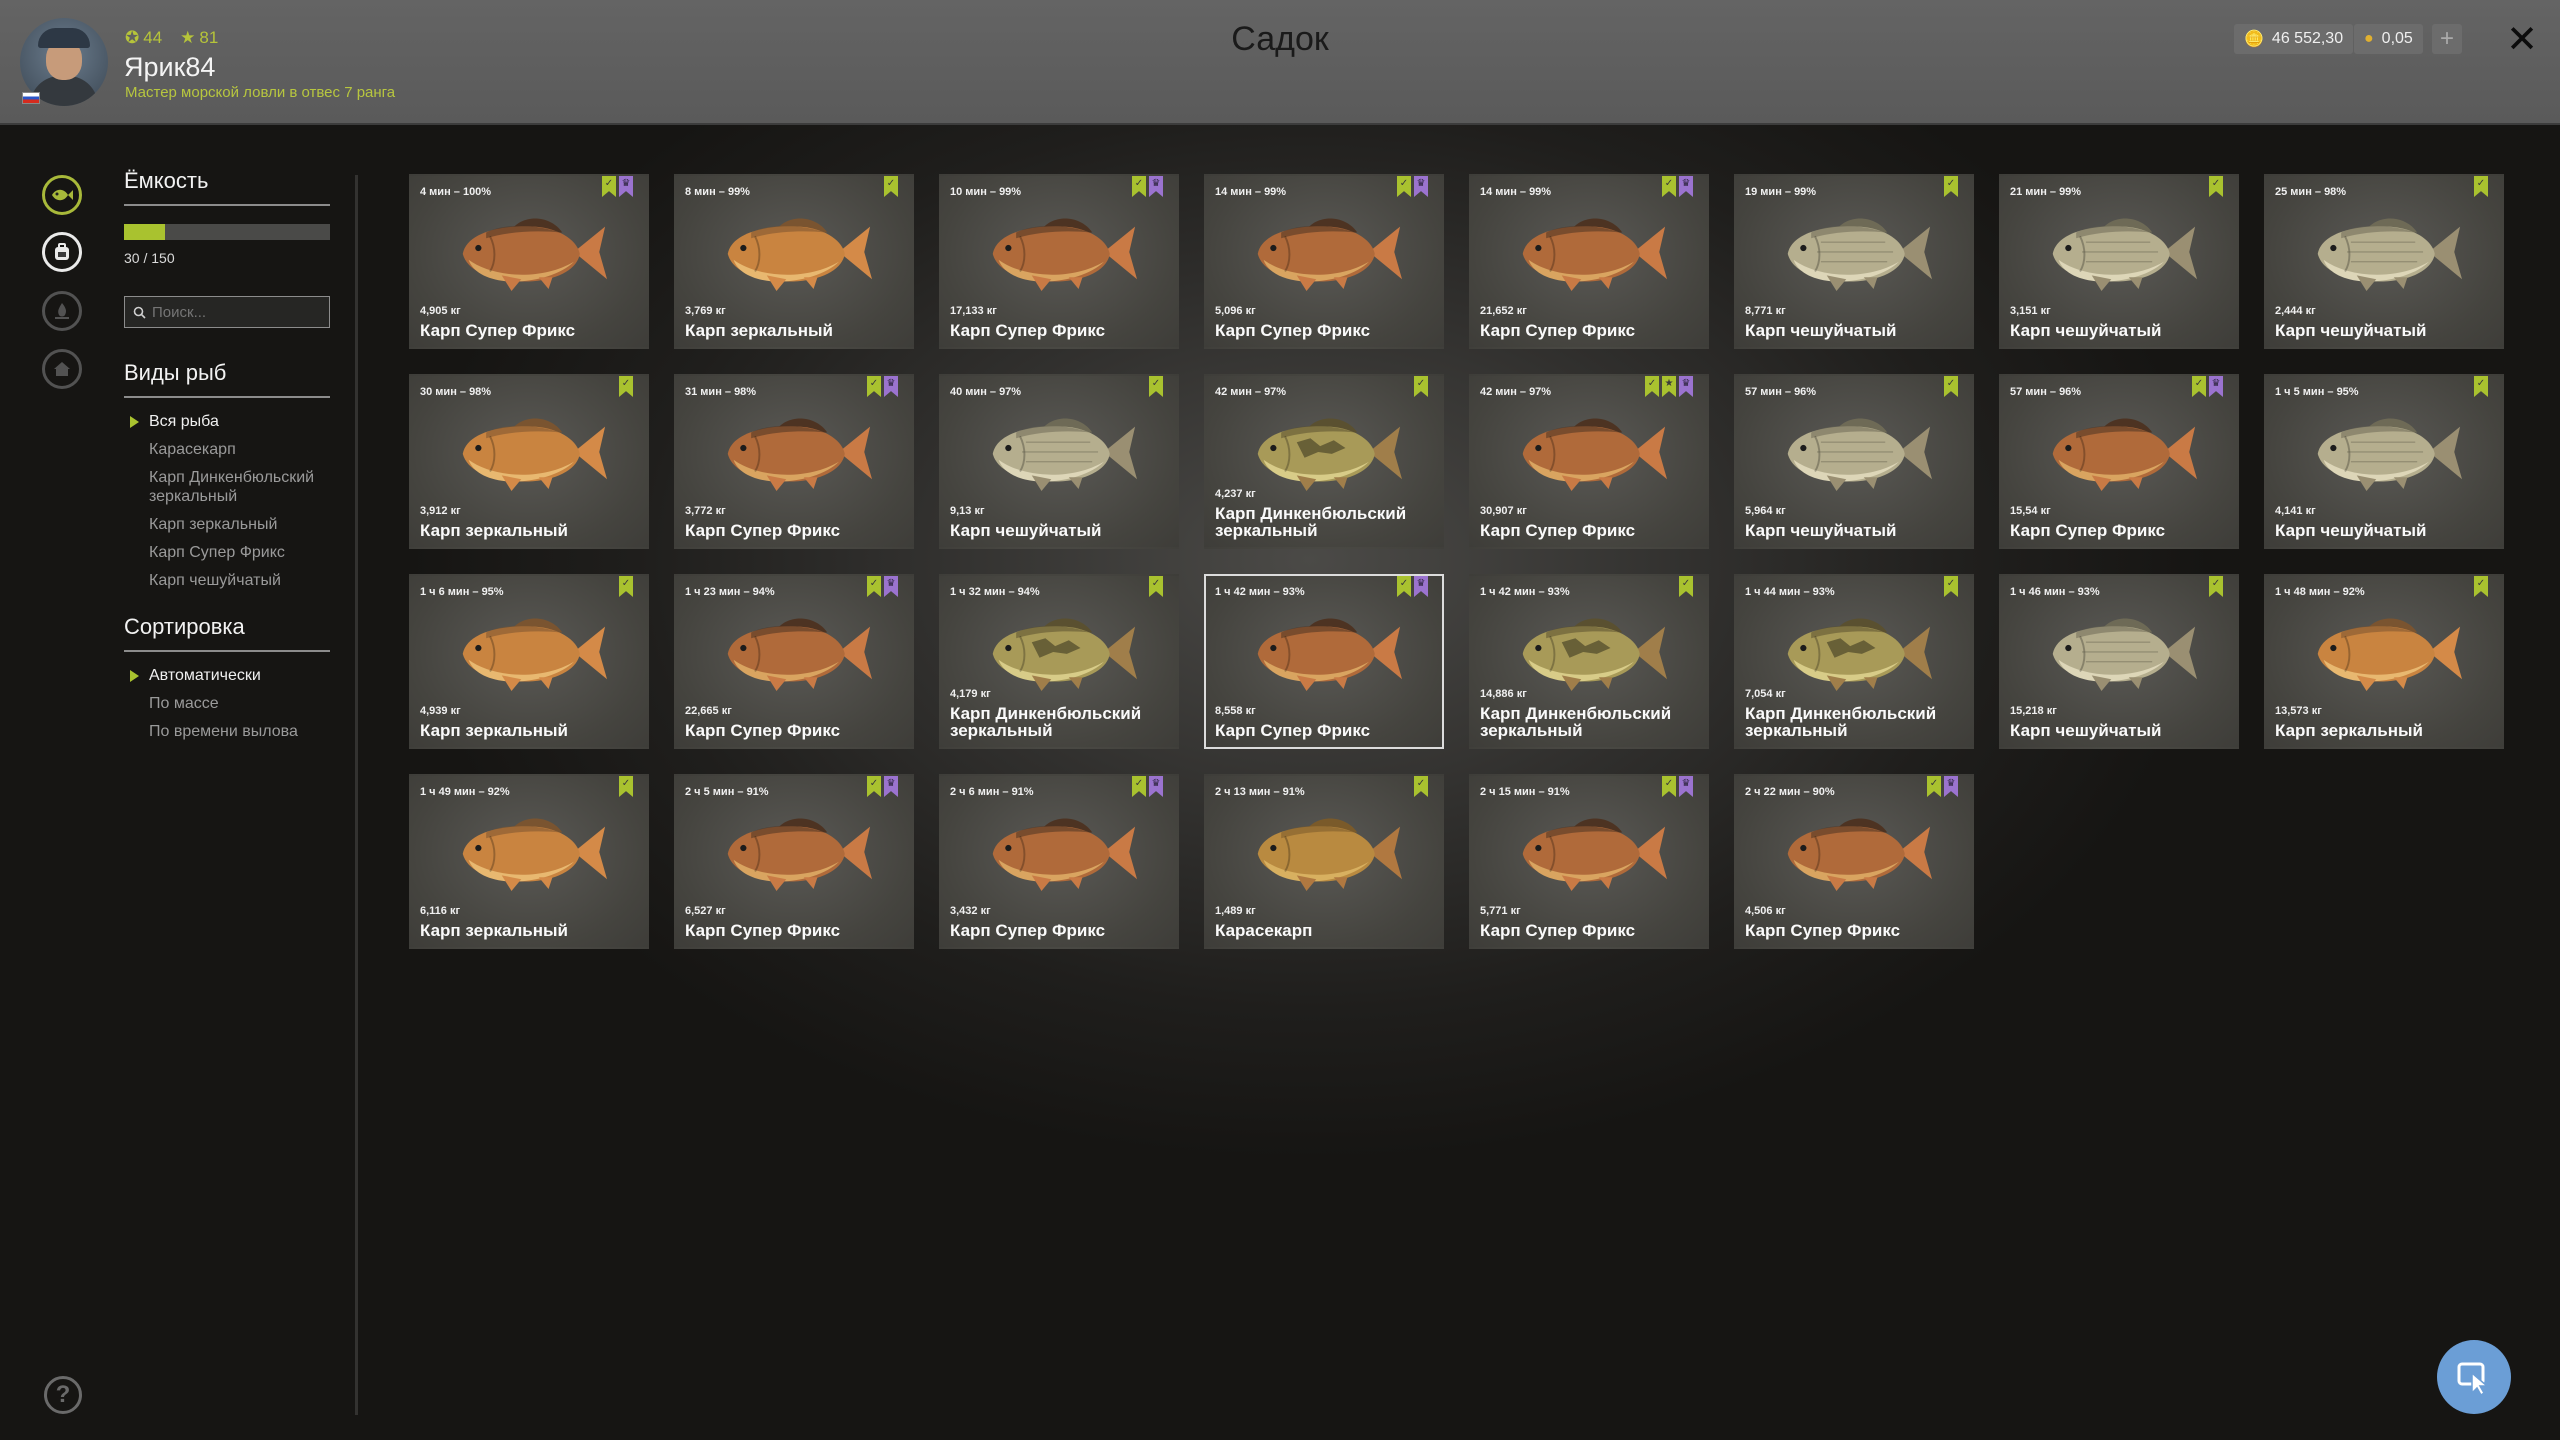  Describe the element at coordinates (1235, 711) in the screenshot. I see `fish-weight: 8,558 кг` at that location.